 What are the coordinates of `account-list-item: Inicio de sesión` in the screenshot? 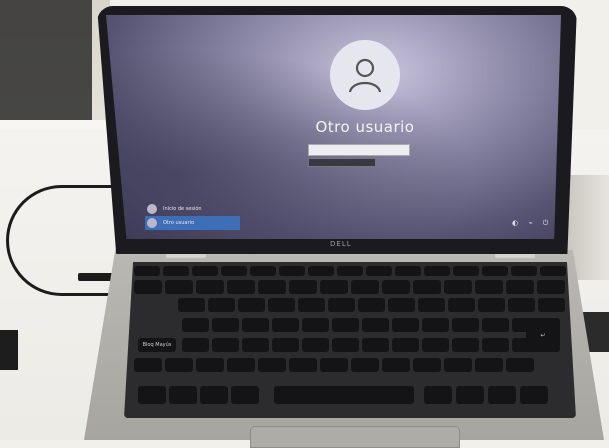 It's located at (192, 209).